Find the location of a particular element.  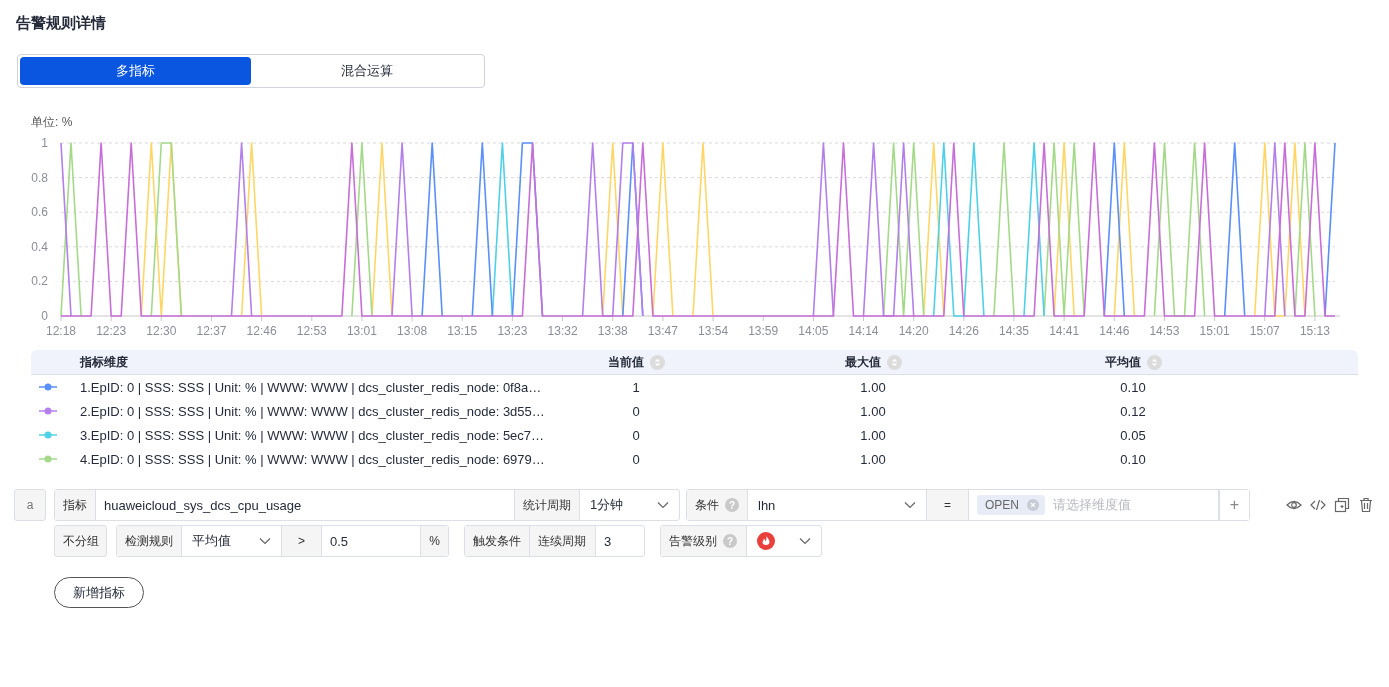

x-tick-label: 14:41 is located at coordinates (1064, 331).